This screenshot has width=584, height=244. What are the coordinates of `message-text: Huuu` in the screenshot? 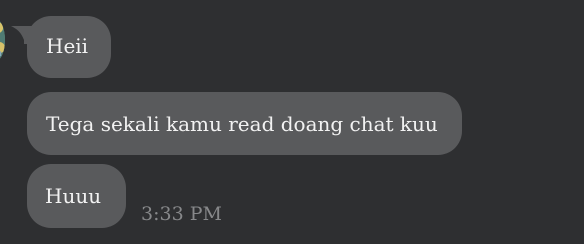 It's located at (73, 196).